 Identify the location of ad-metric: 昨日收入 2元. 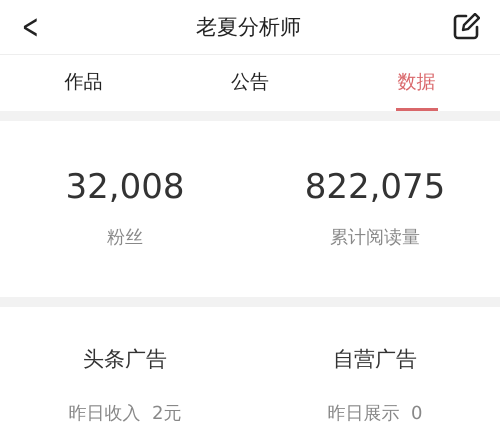
(125, 413).